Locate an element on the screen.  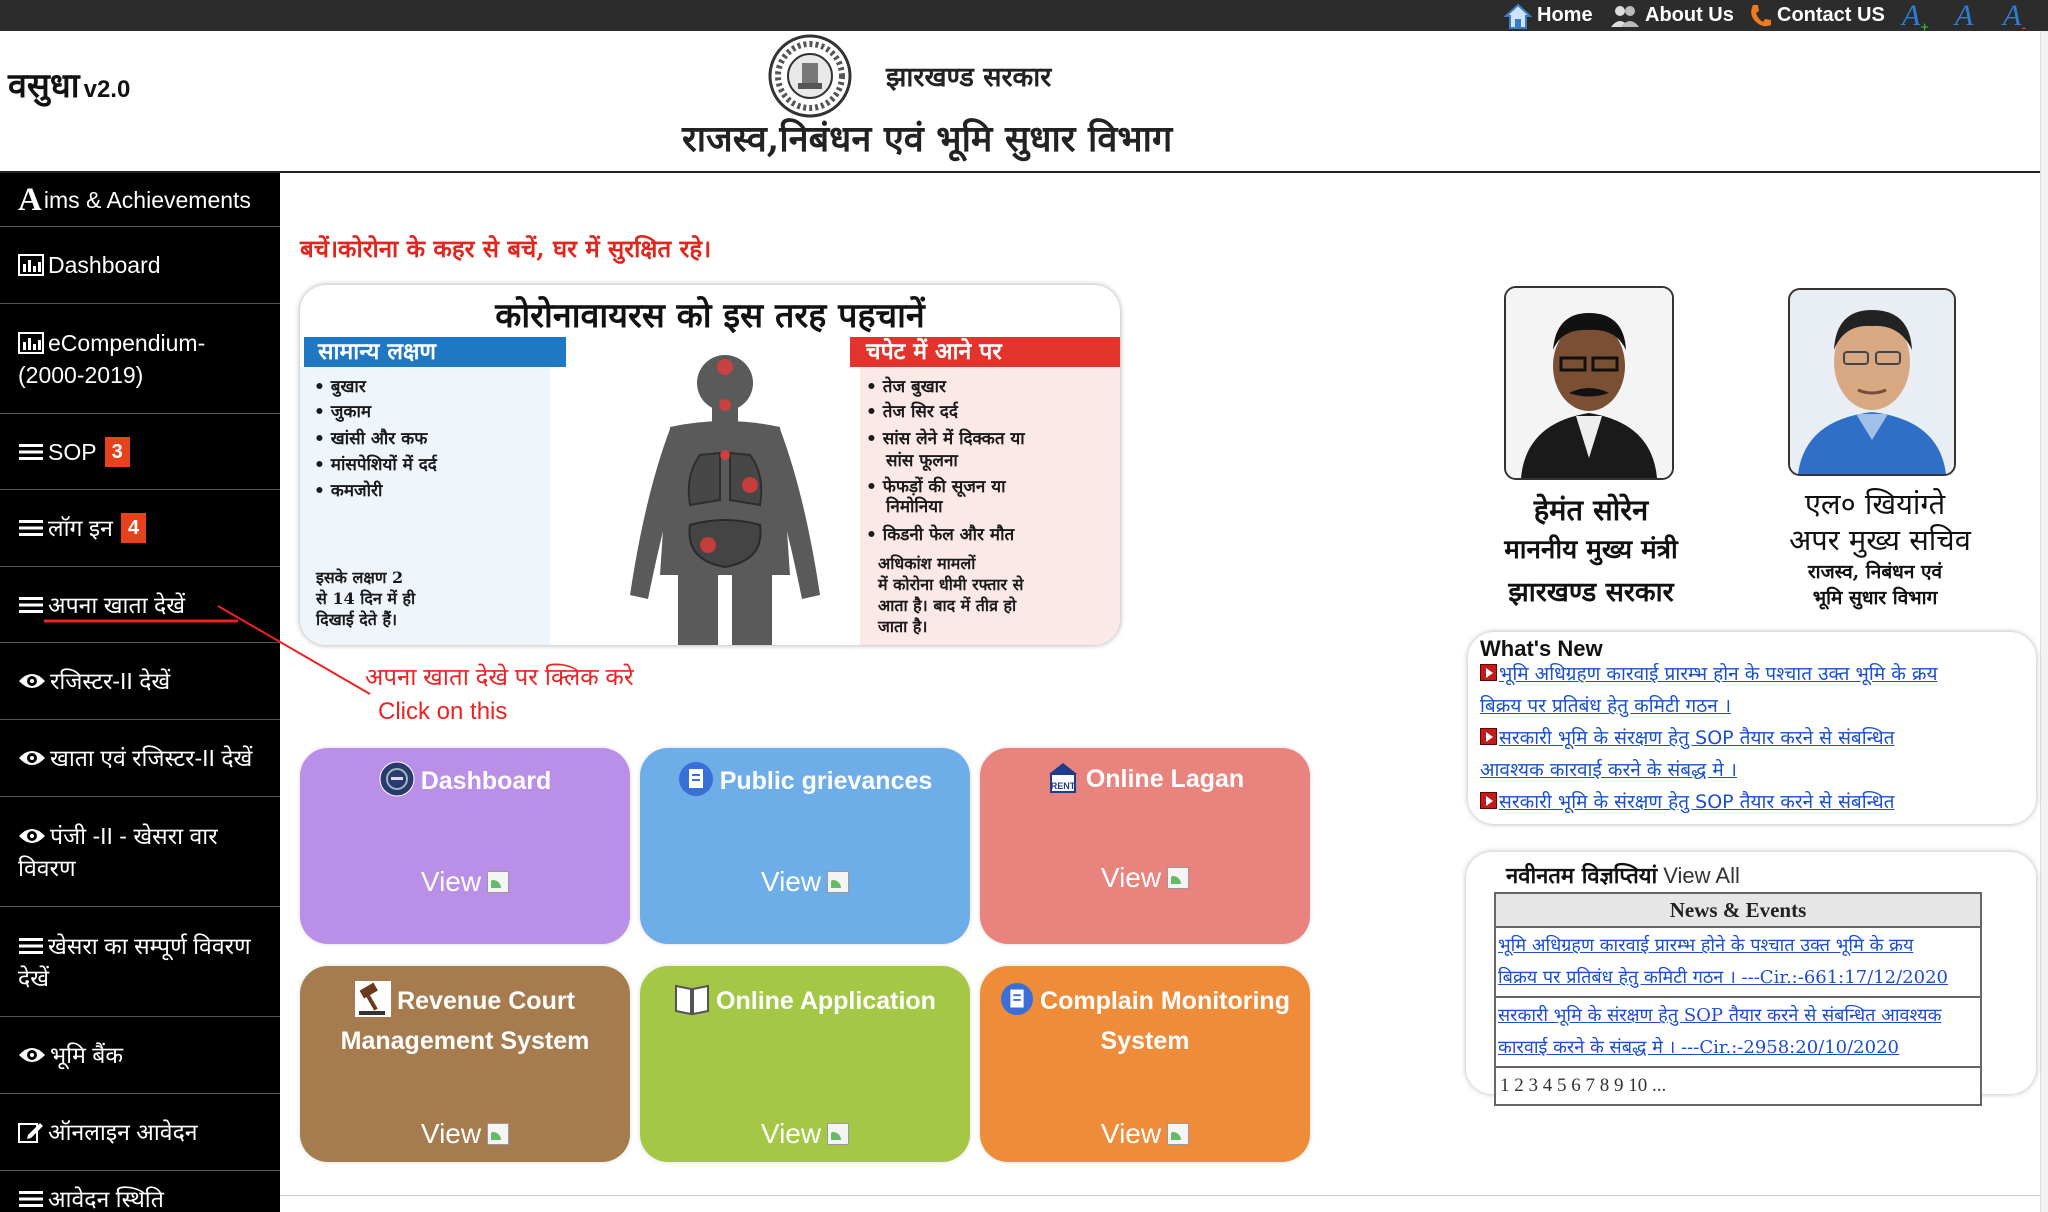
sidebar-item-login: लॉग इन 4 is located at coordinates (140, 528).